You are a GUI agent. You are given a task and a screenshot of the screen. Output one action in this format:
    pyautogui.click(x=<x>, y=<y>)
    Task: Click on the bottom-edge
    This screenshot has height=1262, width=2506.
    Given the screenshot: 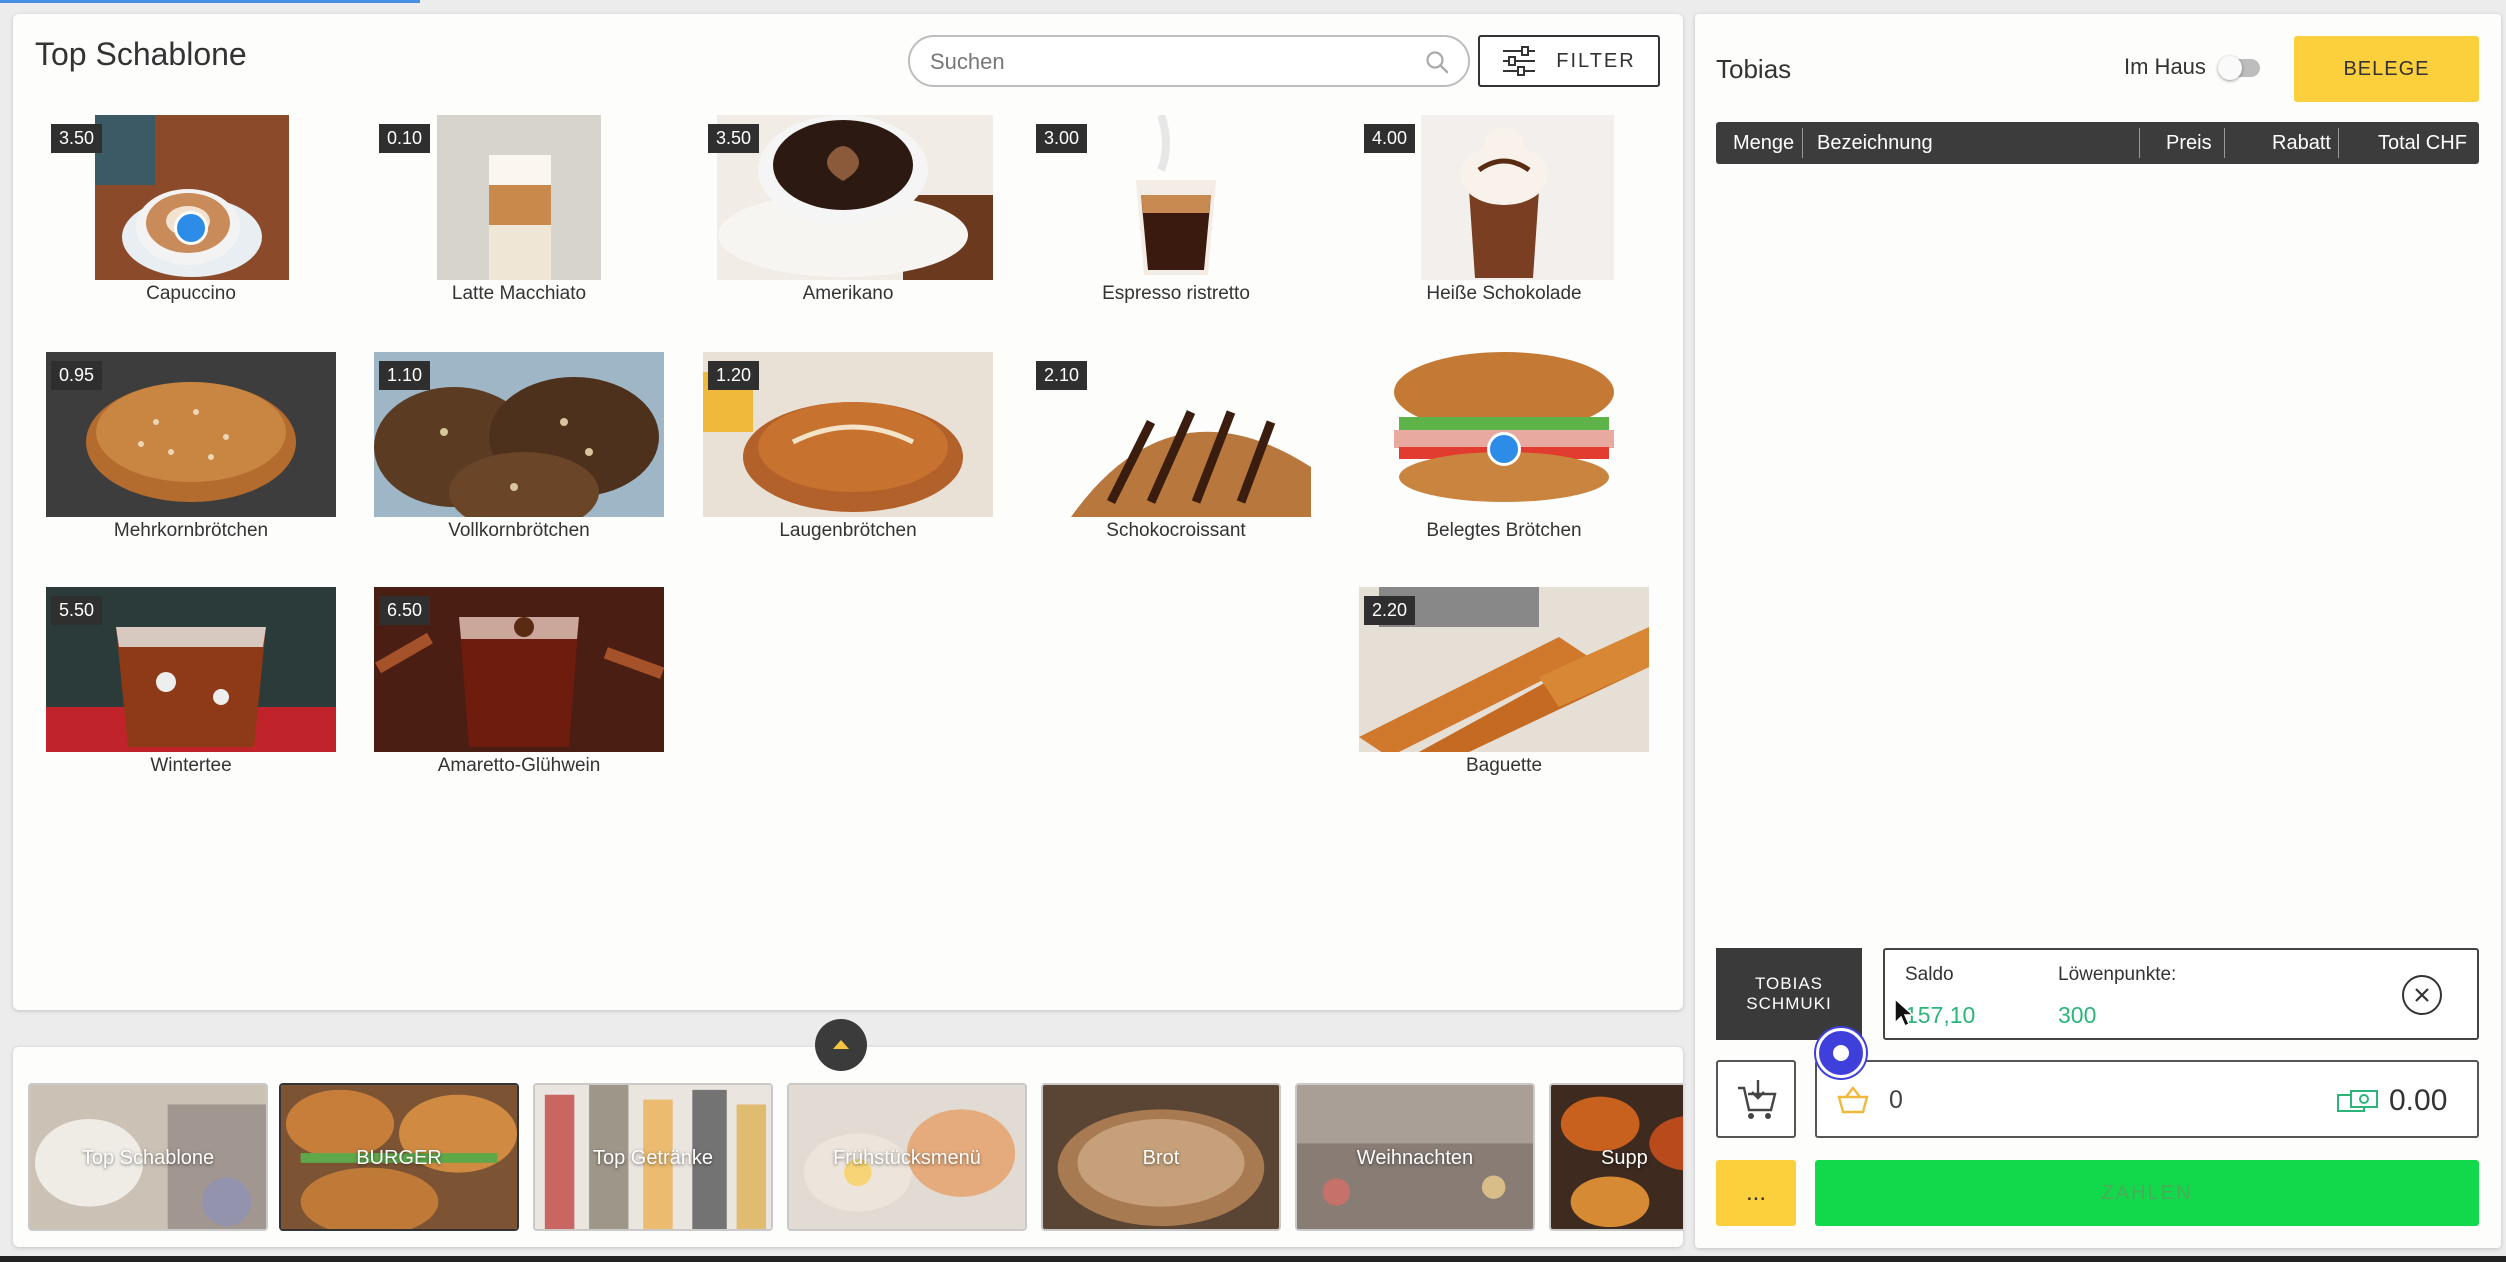 What is the action you would take?
    pyautogui.click(x=1253, y=1259)
    